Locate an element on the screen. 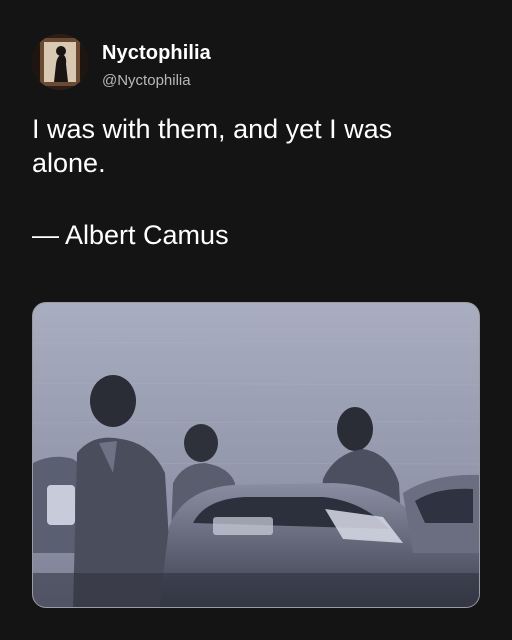 The height and width of the screenshot is (640, 512). post-text: I was with them, and yet I was alone. is located at coordinates (257, 146).